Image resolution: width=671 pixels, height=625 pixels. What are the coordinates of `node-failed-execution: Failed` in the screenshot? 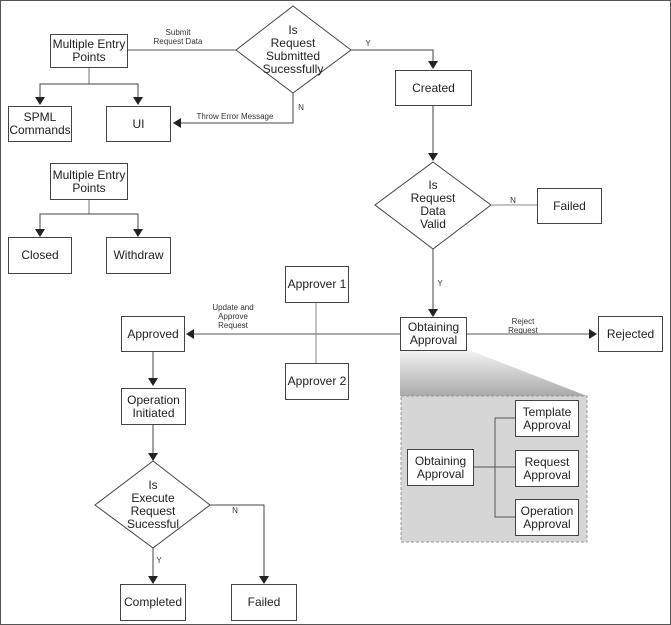 It's located at (264, 602).